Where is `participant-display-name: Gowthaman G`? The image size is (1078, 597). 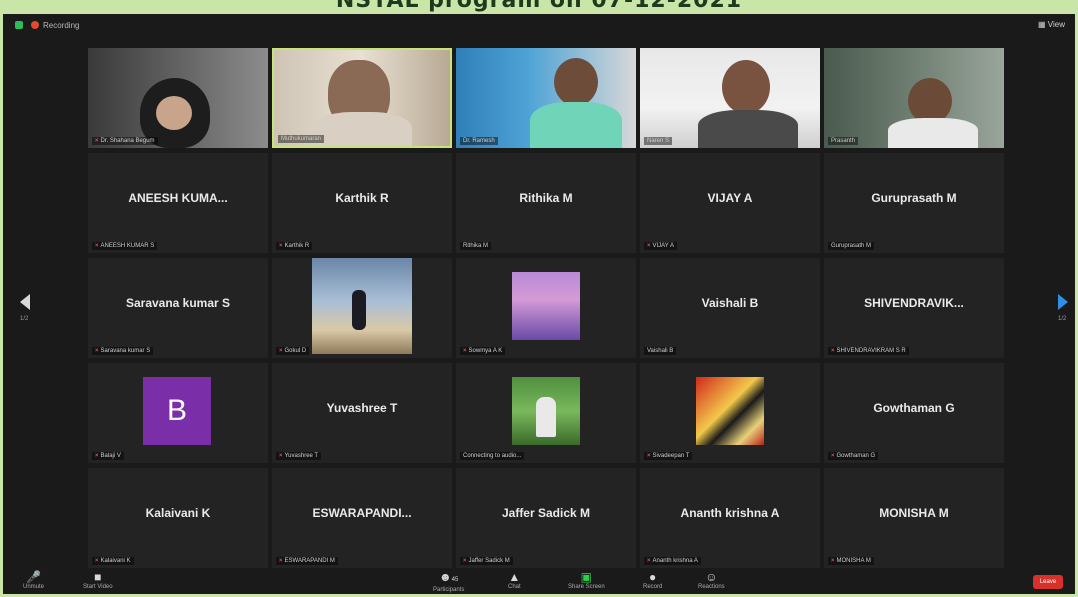 participant-display-name: Gowthaman G is located at coordinates (914, 408).